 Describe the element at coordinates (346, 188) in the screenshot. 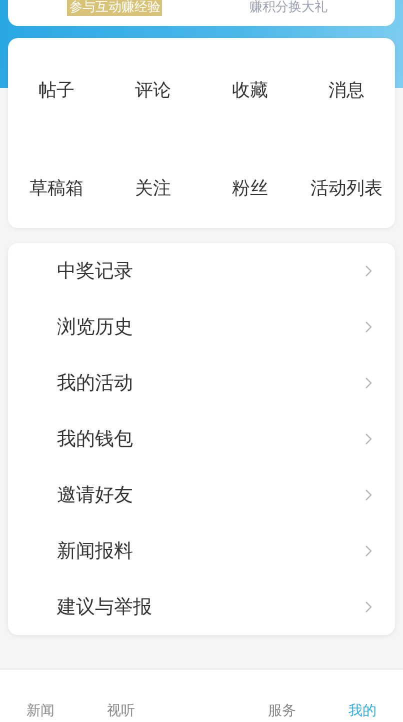

I see `grid-item: 活动列表` at that location.